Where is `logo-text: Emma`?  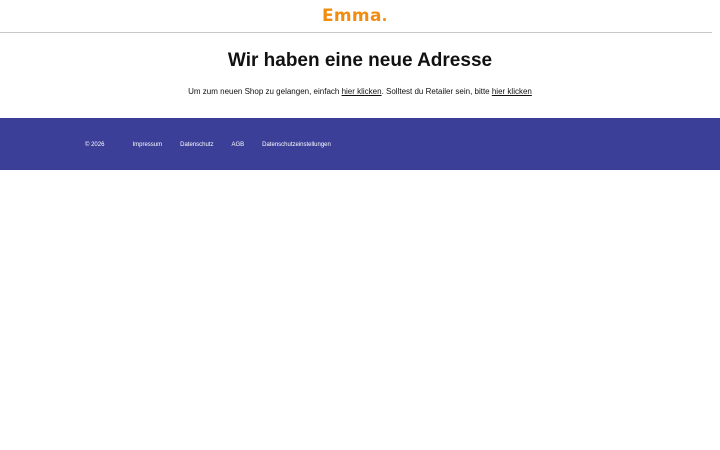 logo-text: Emma is located at coordinates (352, 16).